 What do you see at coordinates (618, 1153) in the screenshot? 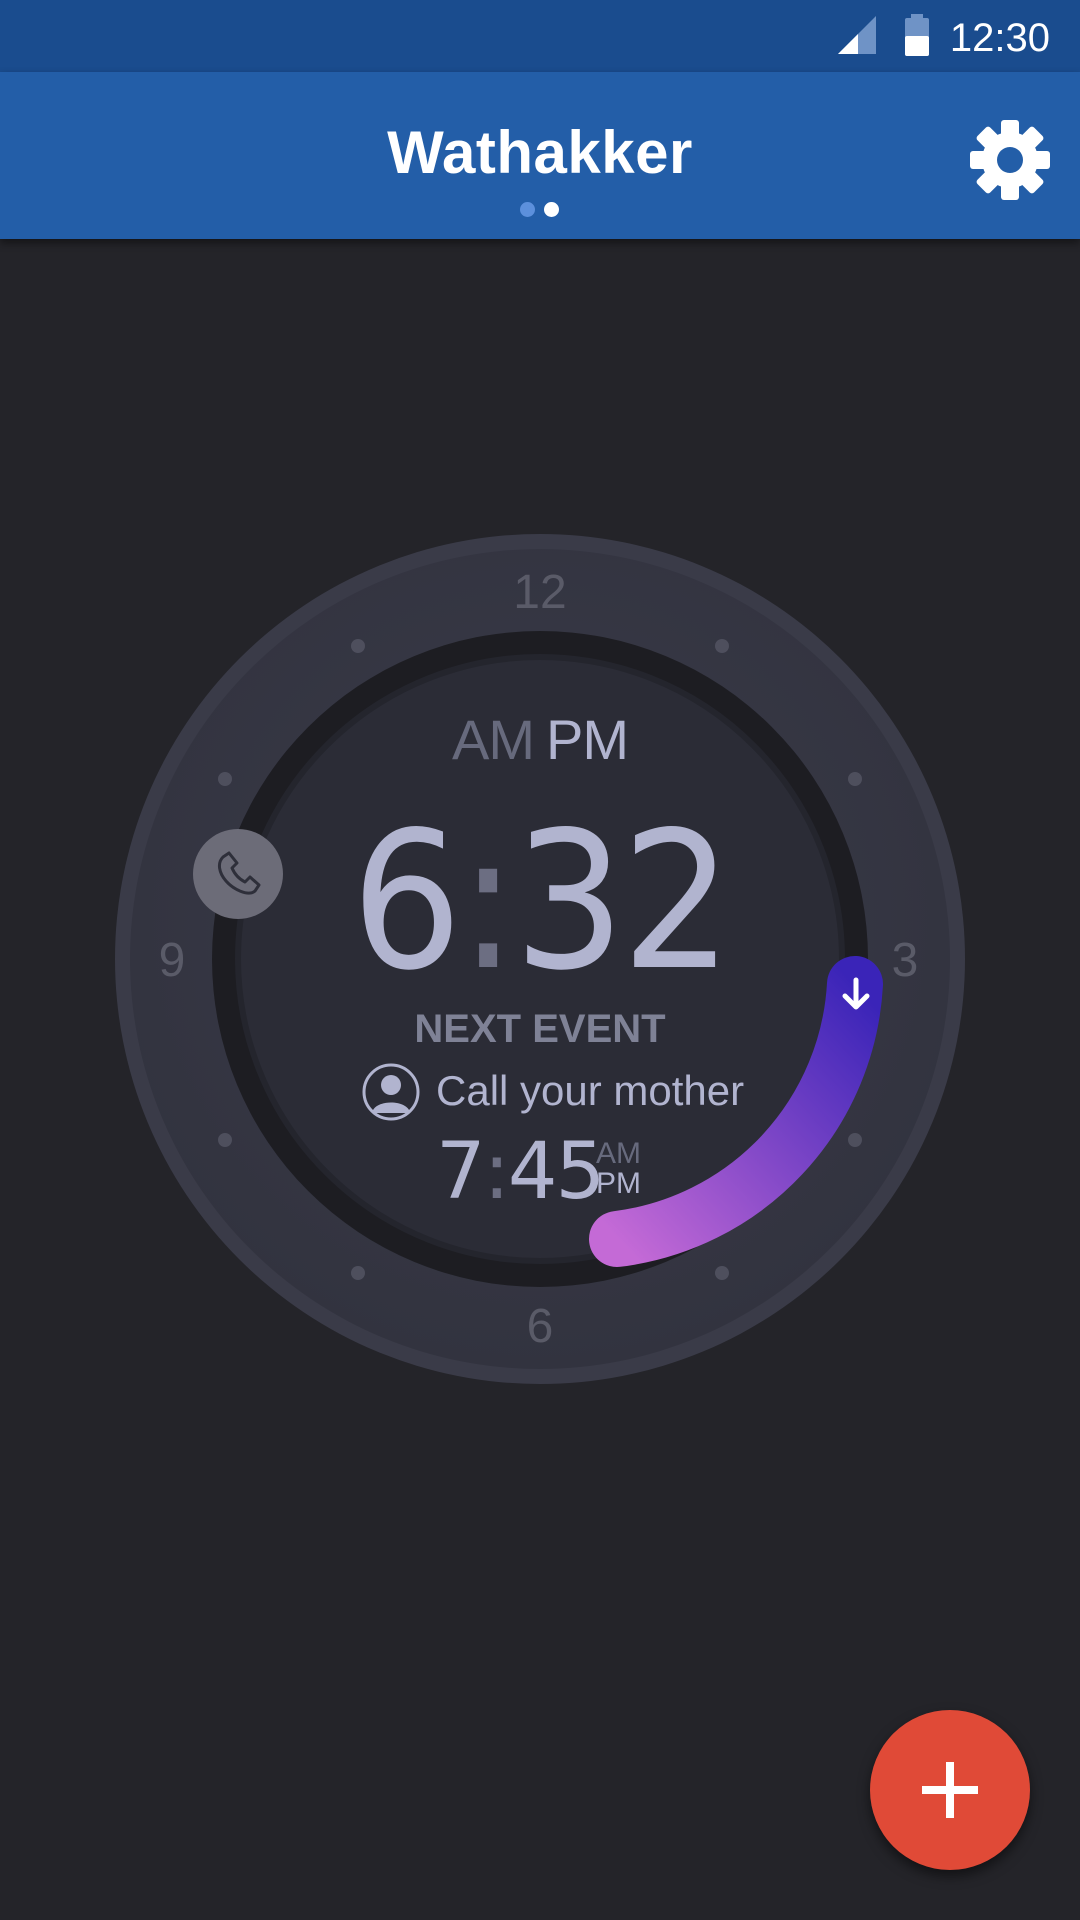
I see `event-am: AM` at bounding box center [618, 1153].